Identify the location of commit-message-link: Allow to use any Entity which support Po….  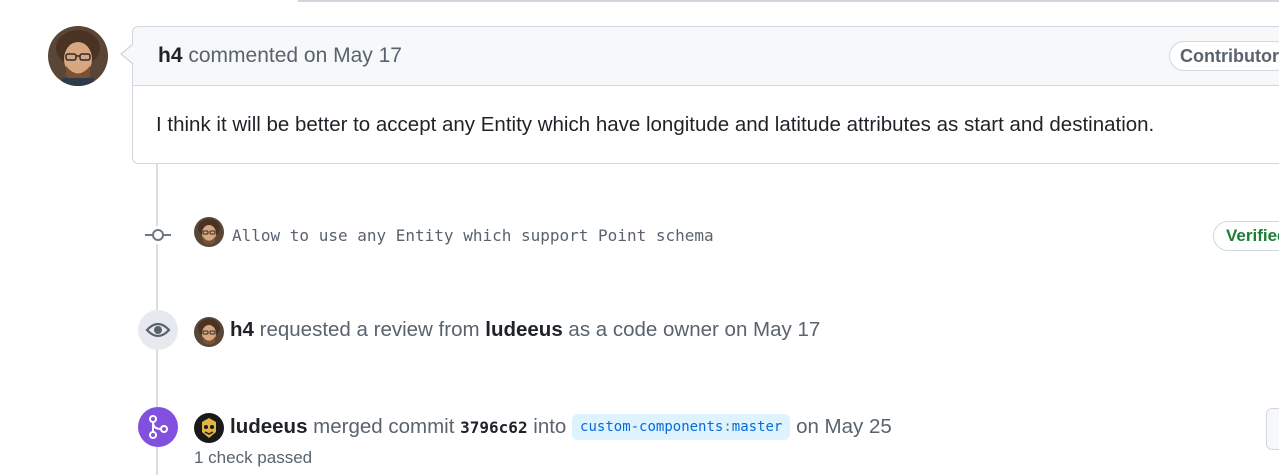
(473, 235).